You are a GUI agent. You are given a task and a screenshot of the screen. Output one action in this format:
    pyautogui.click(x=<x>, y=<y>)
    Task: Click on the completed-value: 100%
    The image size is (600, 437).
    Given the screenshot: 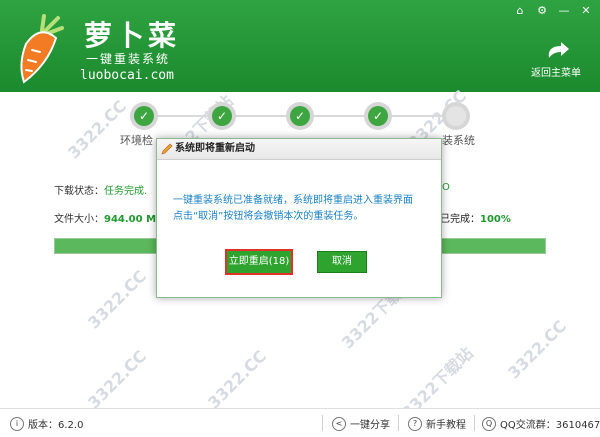 What is the action you would take?
    pyautogui.click(x=495, y=219)
    